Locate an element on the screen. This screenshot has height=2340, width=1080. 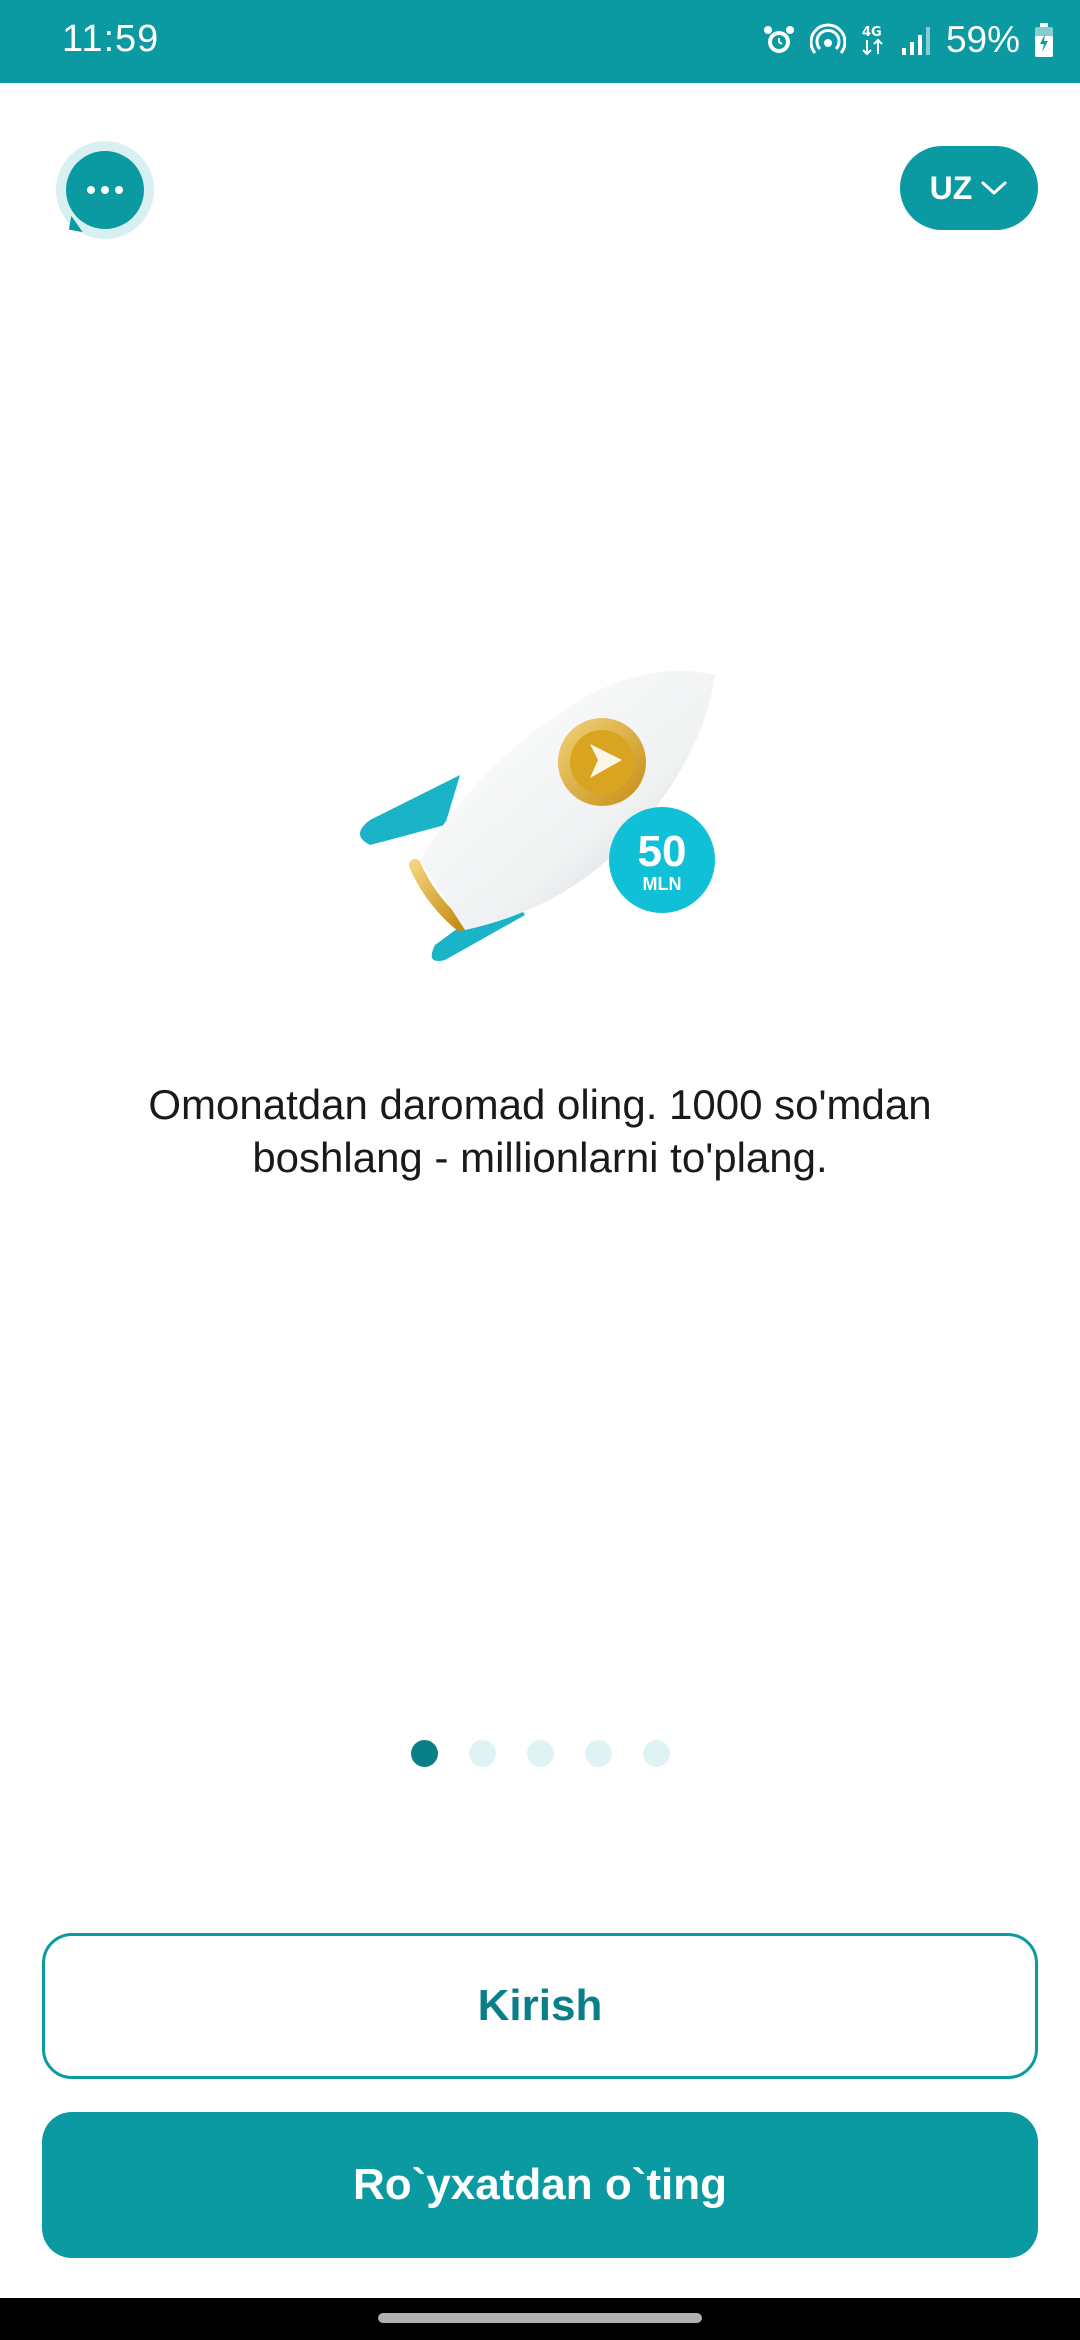
battery-percent: 59% is located at coordinates (982, 39).